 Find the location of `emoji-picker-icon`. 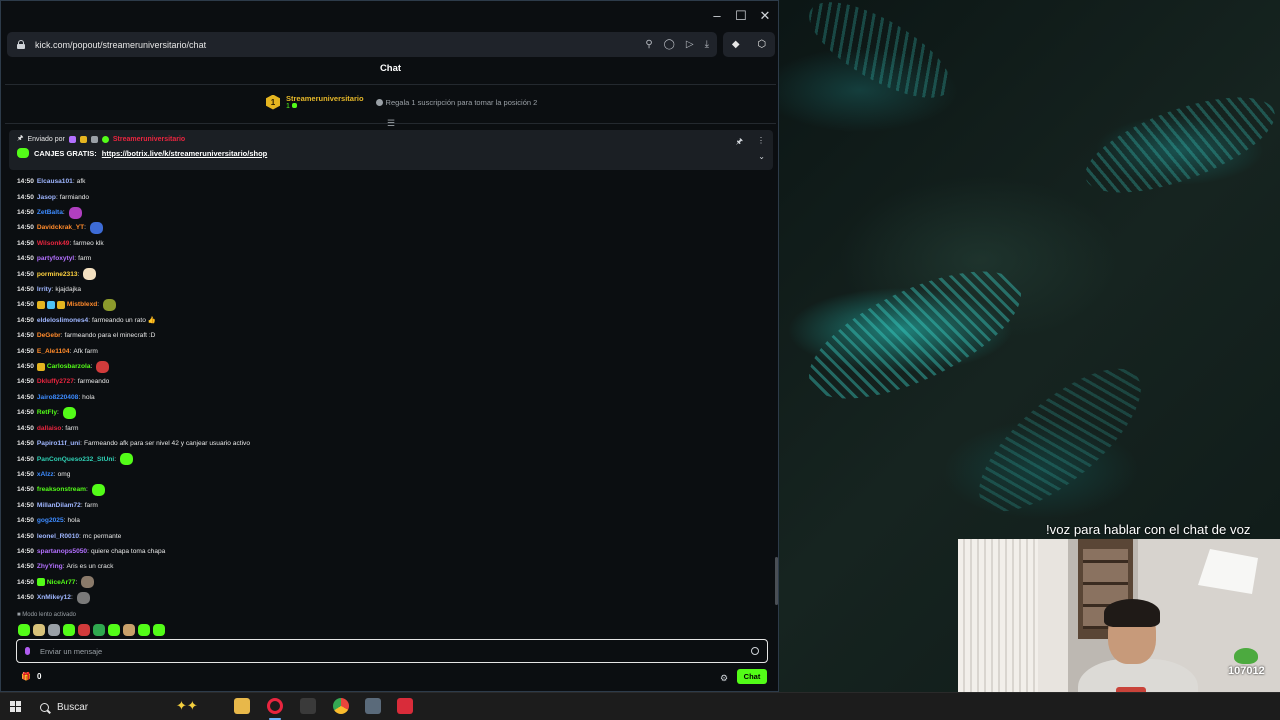

emoji-picker-icon is located at coordinates (755, 651).